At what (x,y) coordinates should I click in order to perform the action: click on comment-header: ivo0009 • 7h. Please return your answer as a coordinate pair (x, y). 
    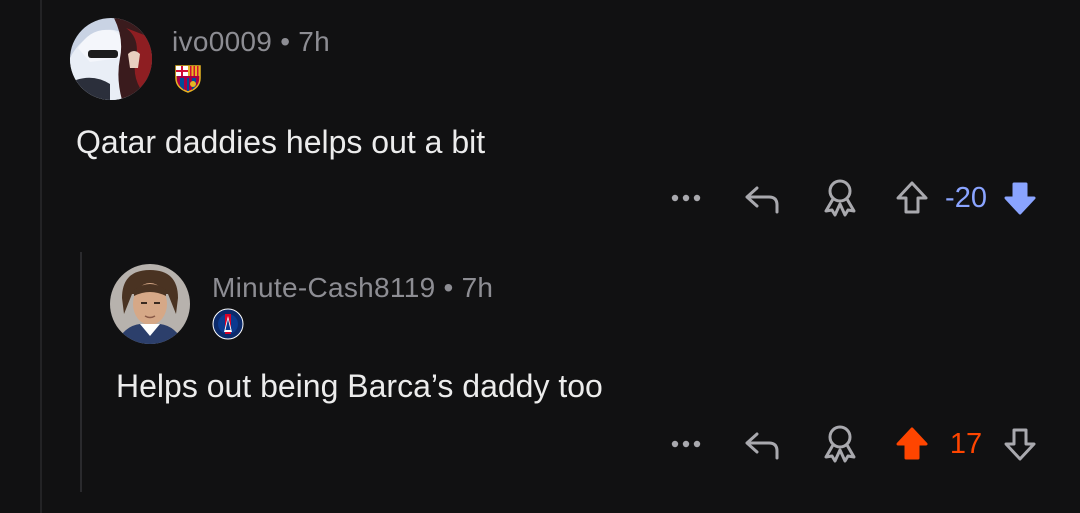
    Looking at the image, I should click on (565, 59).